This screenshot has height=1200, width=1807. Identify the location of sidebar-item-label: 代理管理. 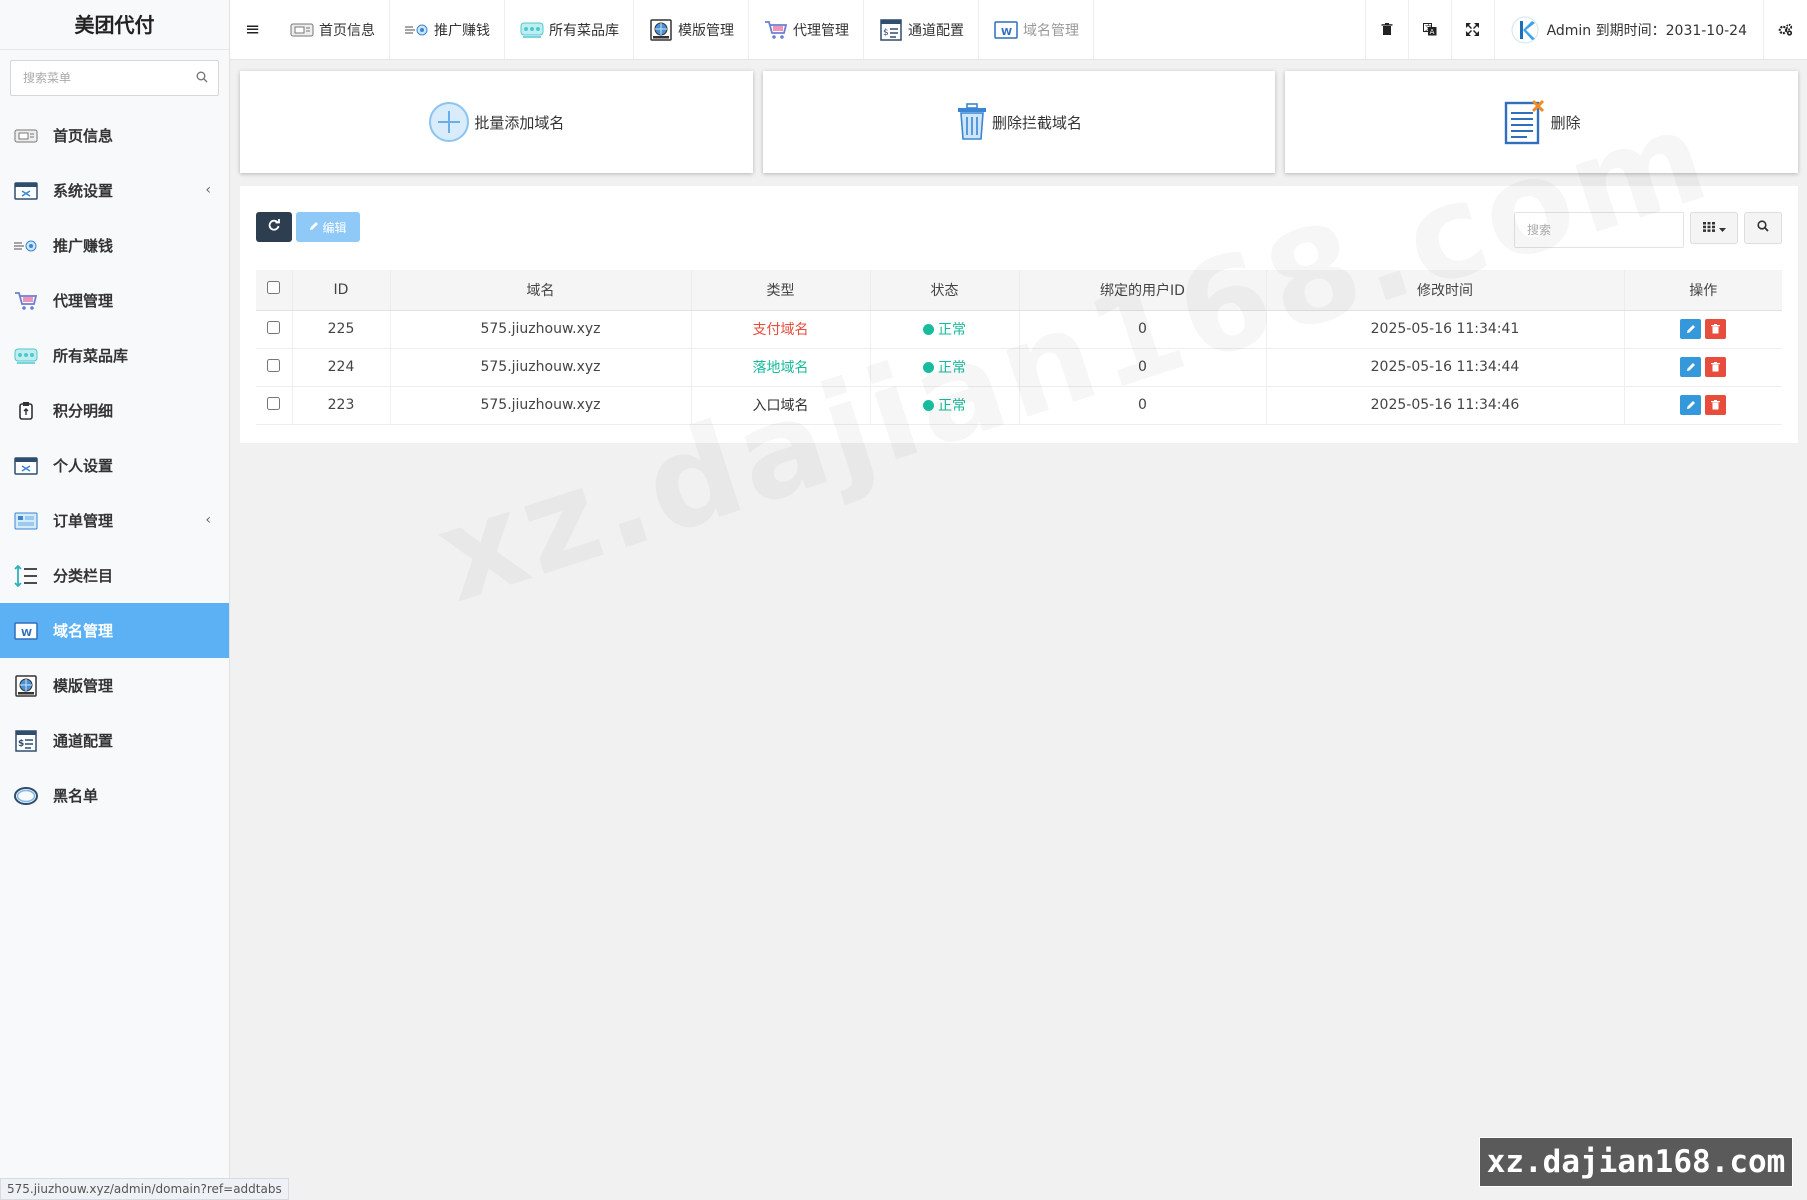
(83, 301).